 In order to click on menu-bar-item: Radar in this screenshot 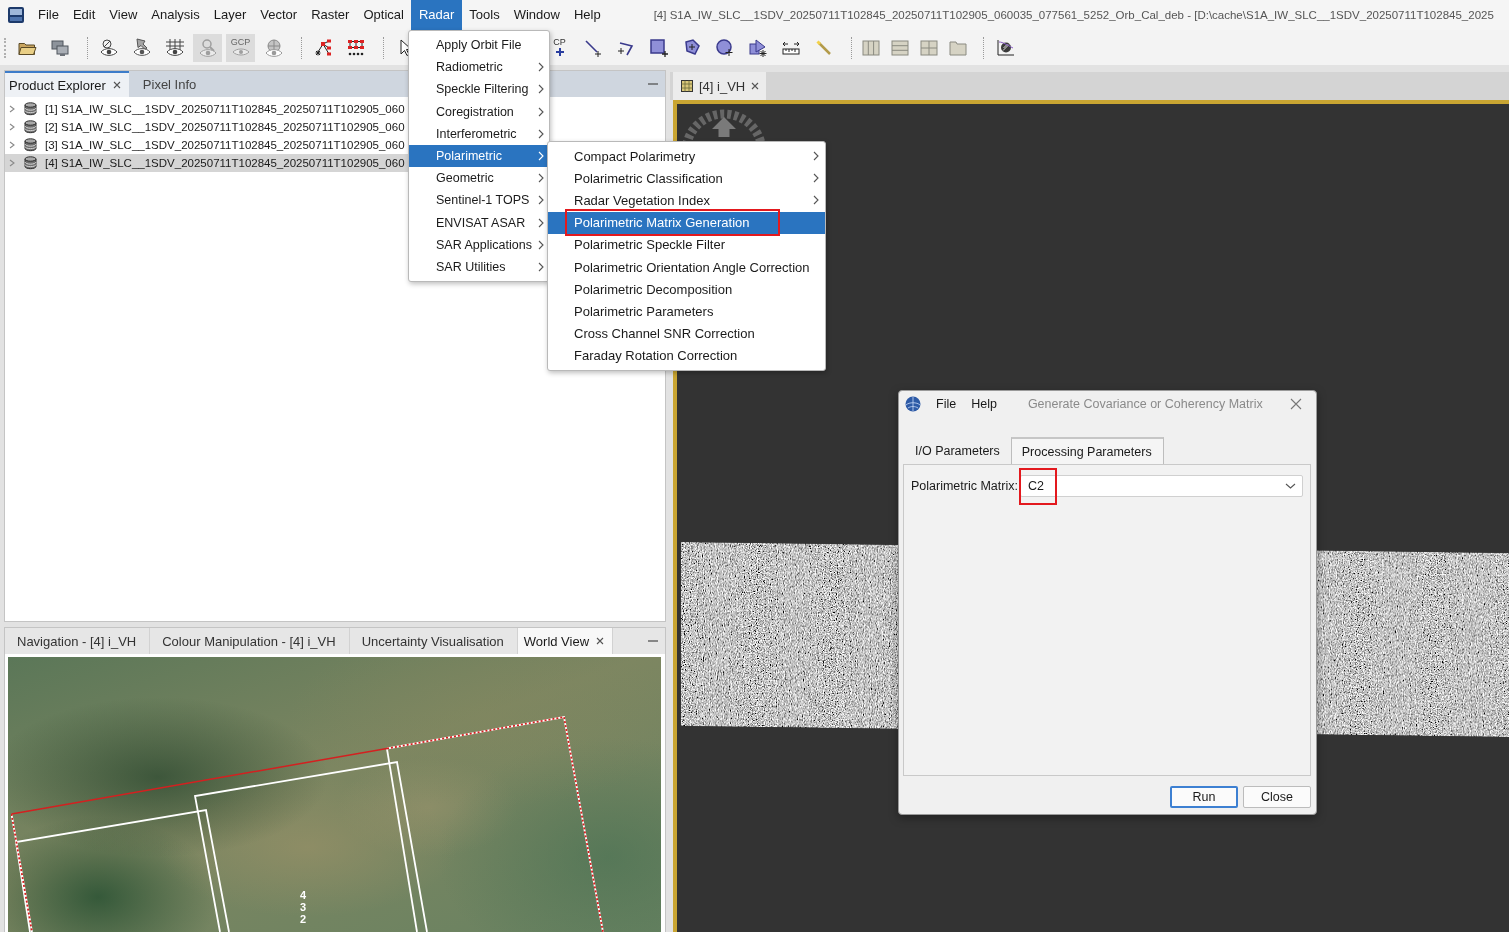, I will do `click(436, 15)`.